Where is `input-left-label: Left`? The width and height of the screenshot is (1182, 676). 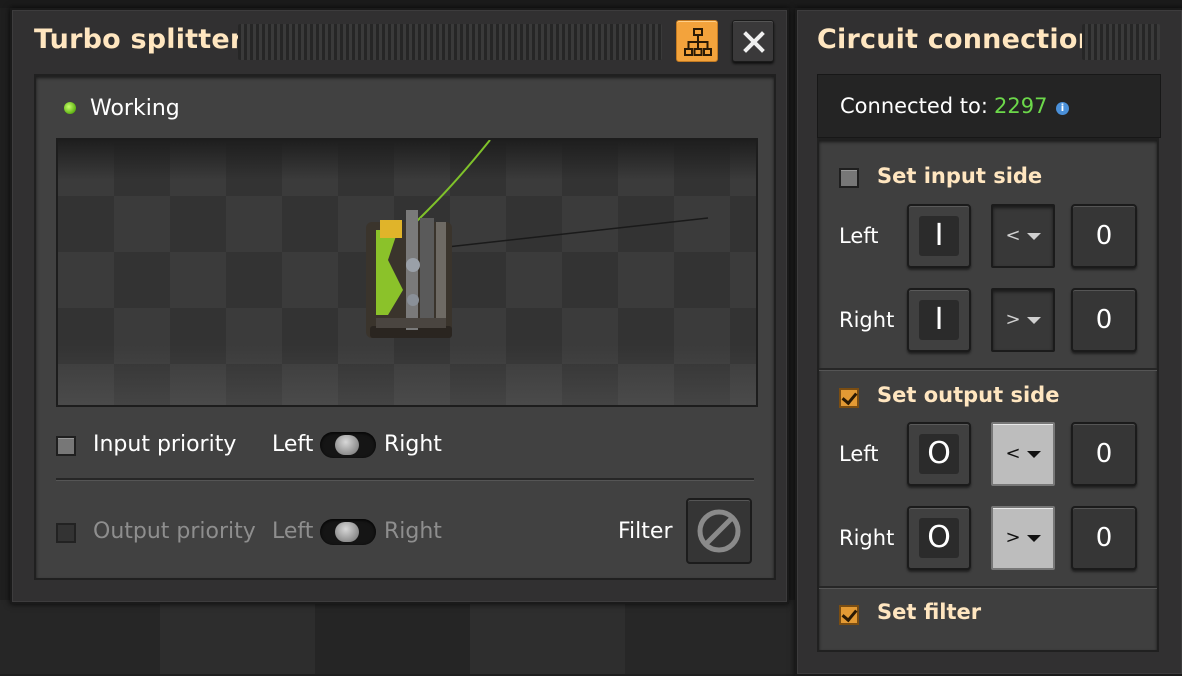 input-left-label: Left is located at coordinates (859, 236).